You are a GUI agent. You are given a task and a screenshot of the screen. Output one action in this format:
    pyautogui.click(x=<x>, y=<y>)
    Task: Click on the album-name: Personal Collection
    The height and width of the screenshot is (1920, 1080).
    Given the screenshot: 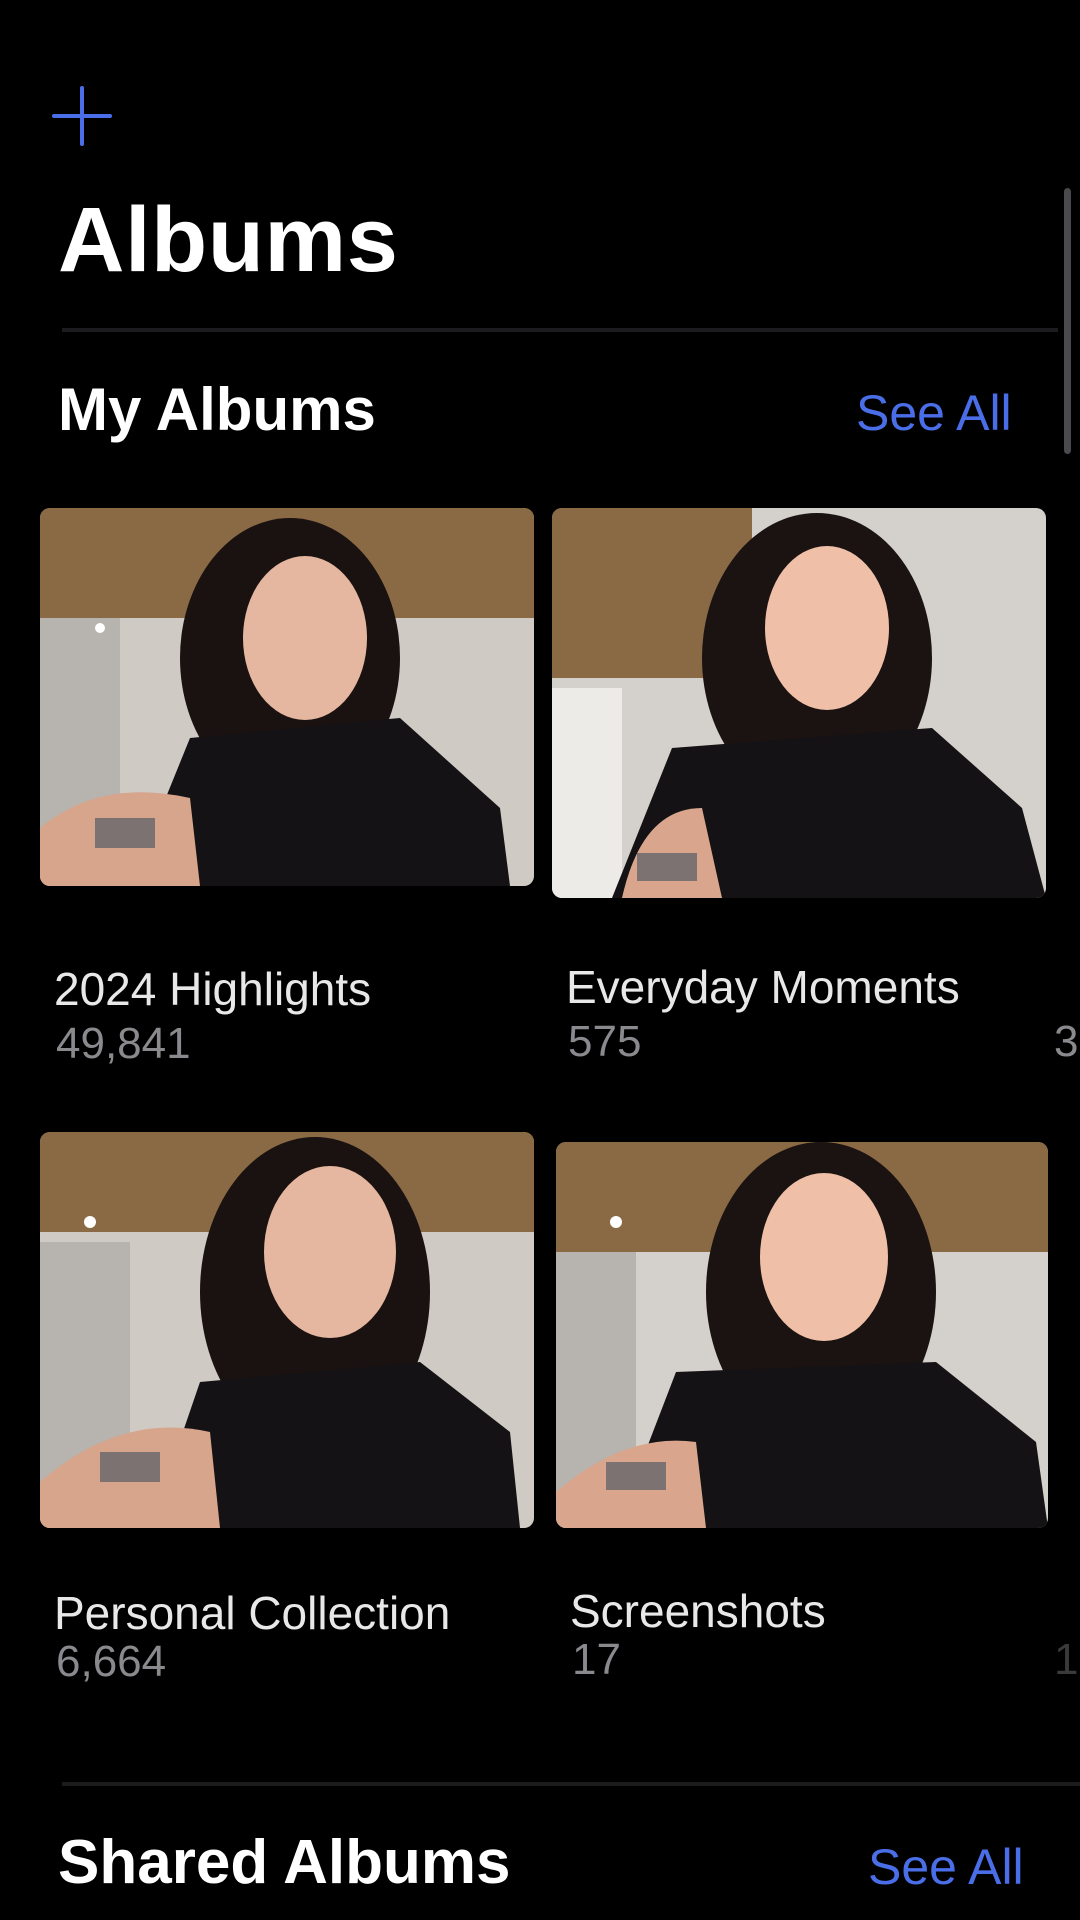 What is the action you would take?
    pyautogui.click(x=252, y=1613)
    